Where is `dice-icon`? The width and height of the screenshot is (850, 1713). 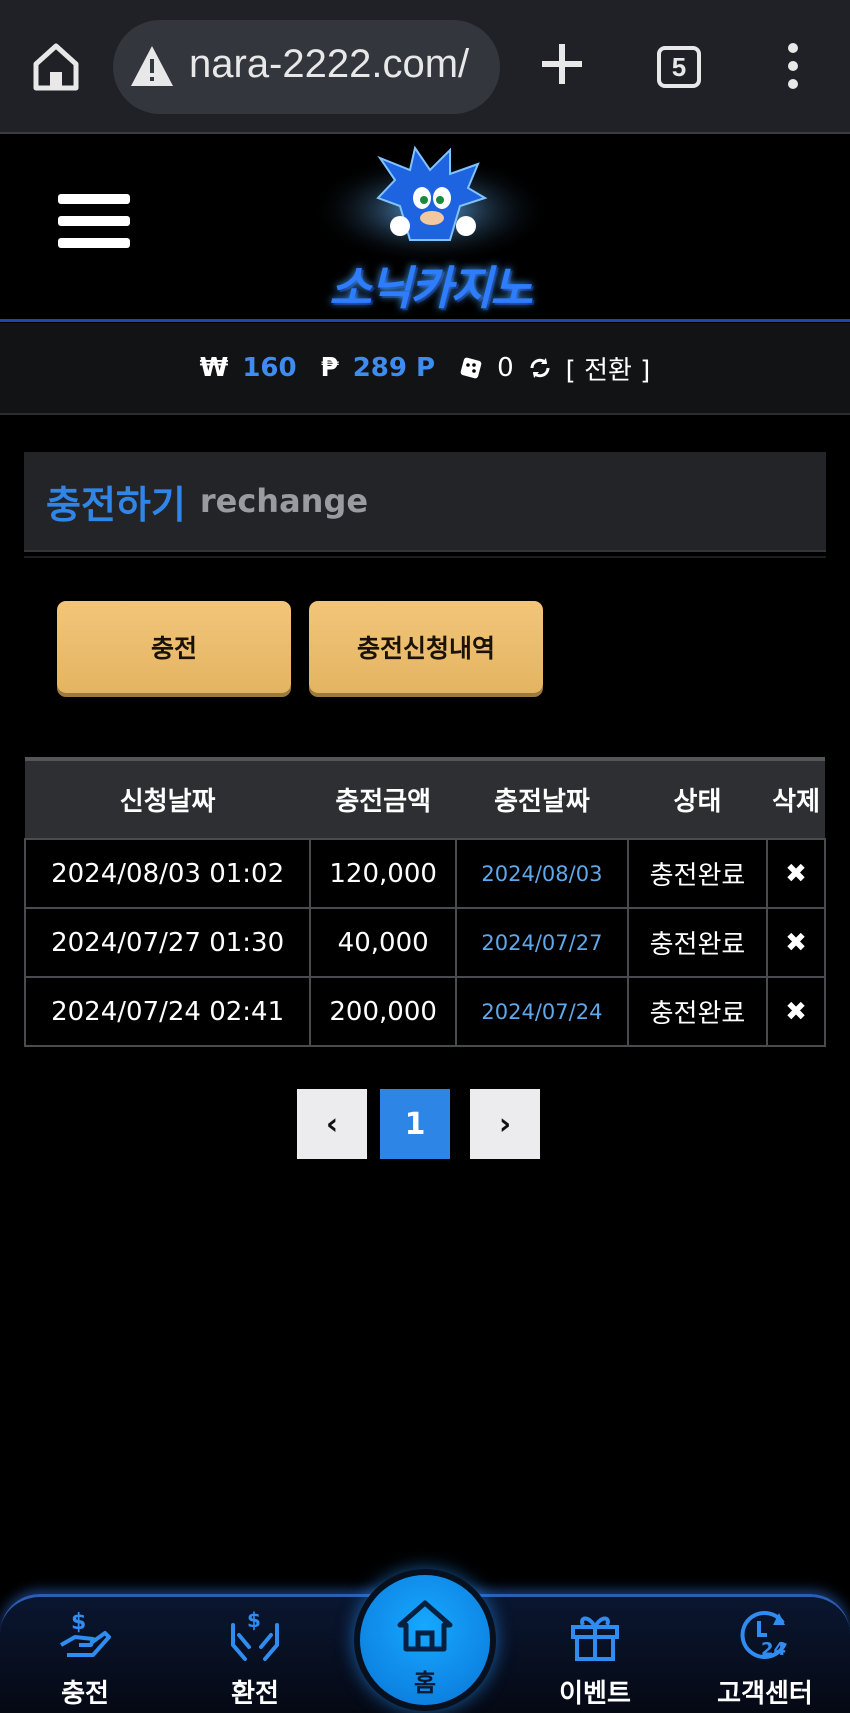 dice-icon is located at coordinates (471, 368).